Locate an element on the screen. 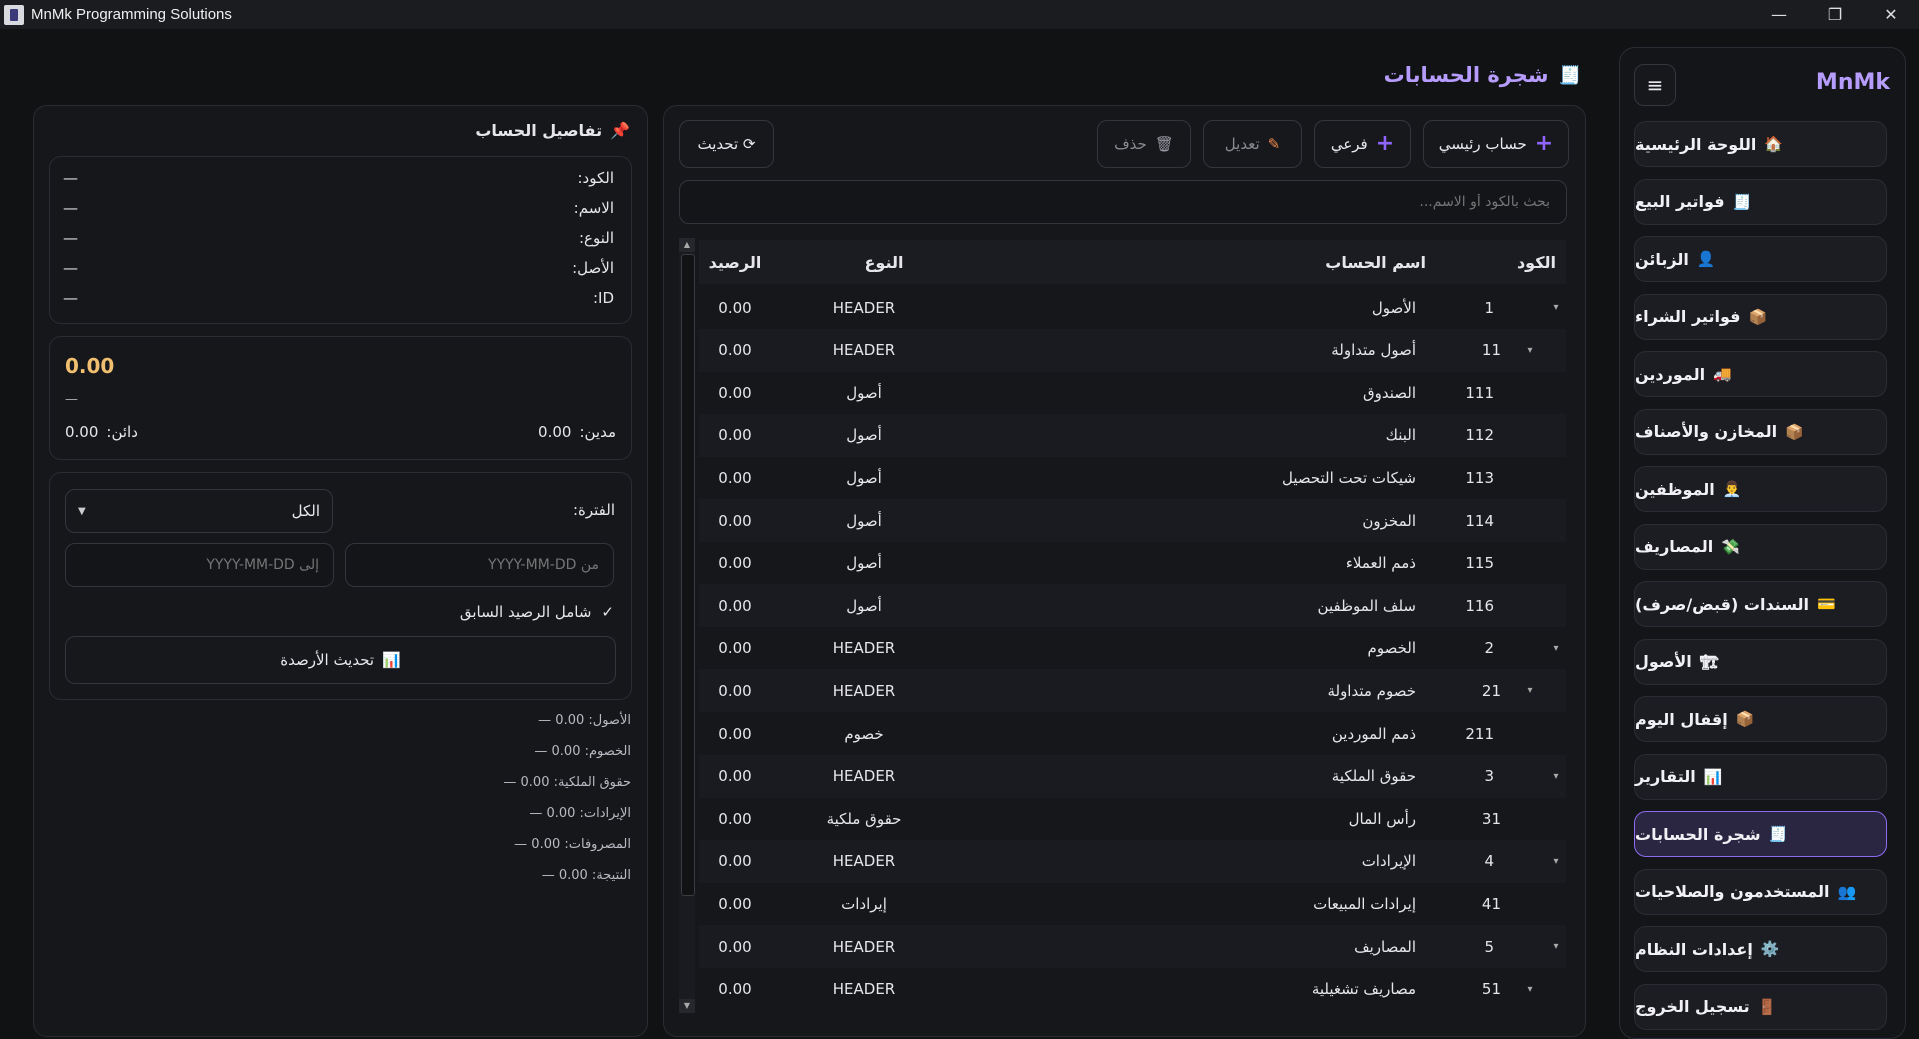 Image resolution: width=1919 pixels, height=1039 pixels. table-row: 0.00 أصول المخزون 114 is located at coordinates (1132, 520).